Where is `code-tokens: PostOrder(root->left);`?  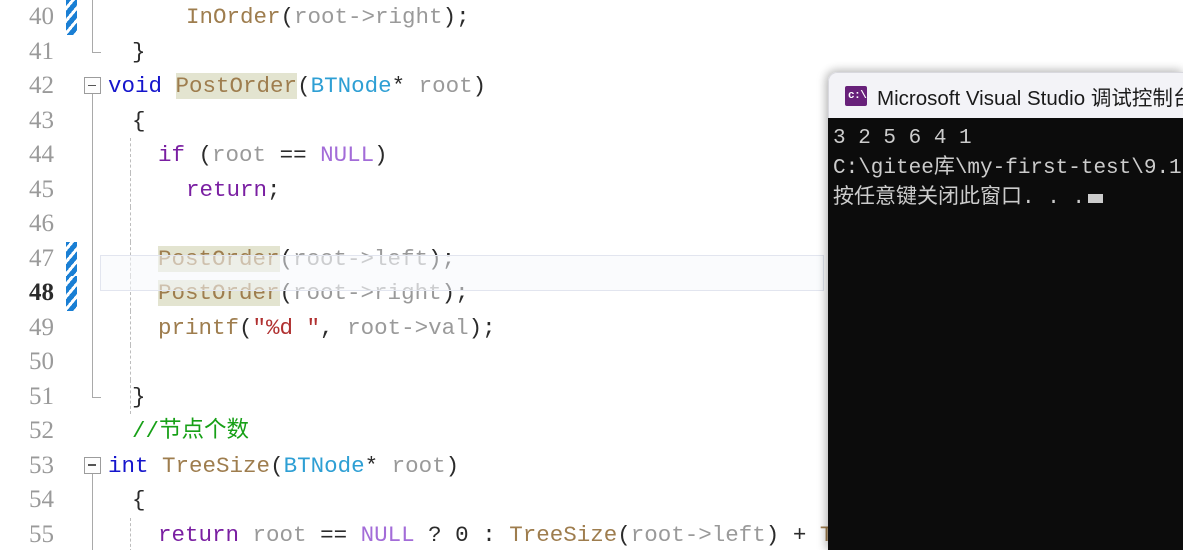 code-tokens: PostOrder(root->left); is located at coordinates (307, 258).